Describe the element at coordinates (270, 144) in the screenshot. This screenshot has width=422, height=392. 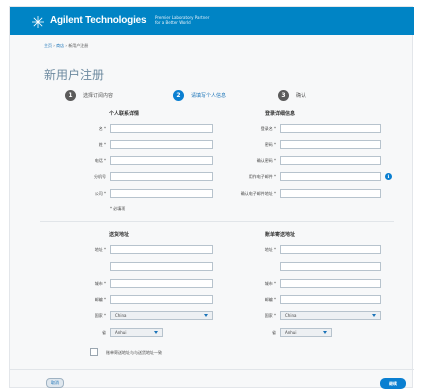
I see `password-label: 密码 *` at that location.